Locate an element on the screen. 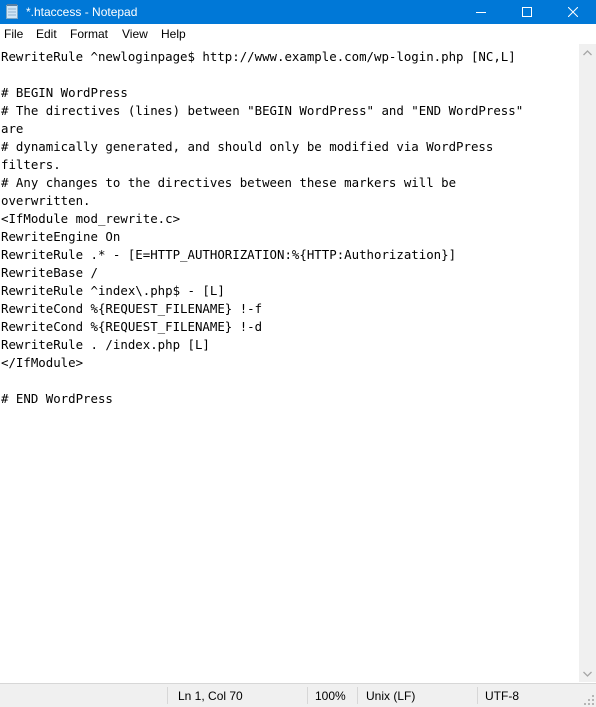  maximize-button is located at coordinates (527, 12).